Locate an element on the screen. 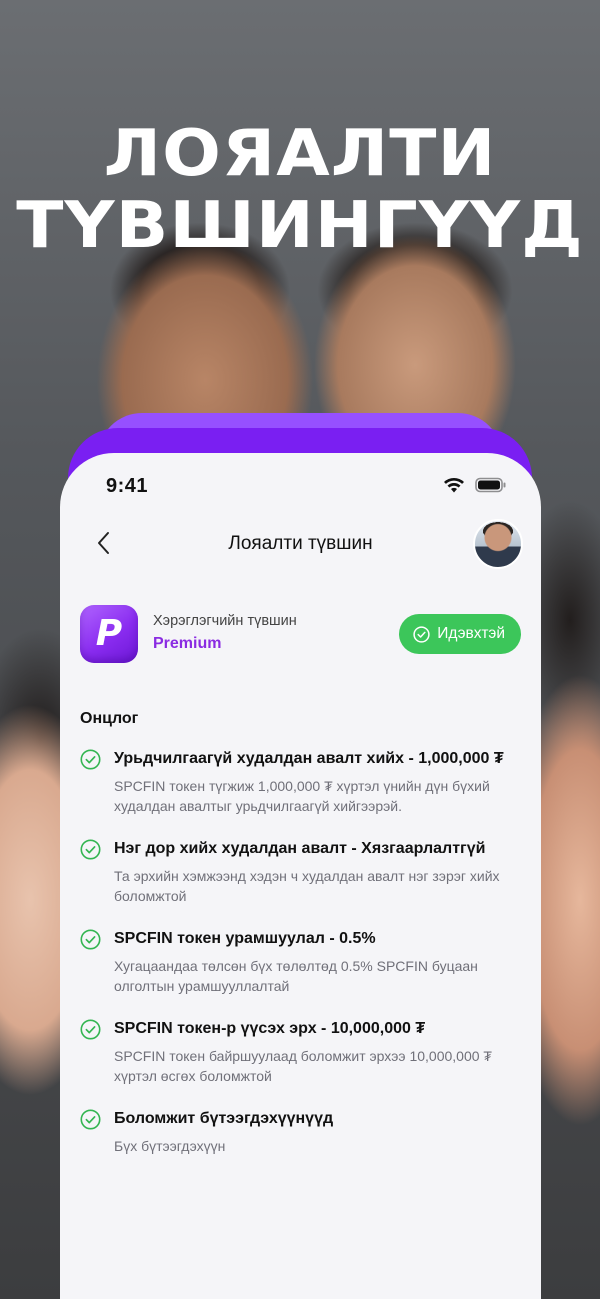 The height and width of the screenshot is (1299, 600). page-title: Лояалти түвшин is located at coordinates (300, 543).